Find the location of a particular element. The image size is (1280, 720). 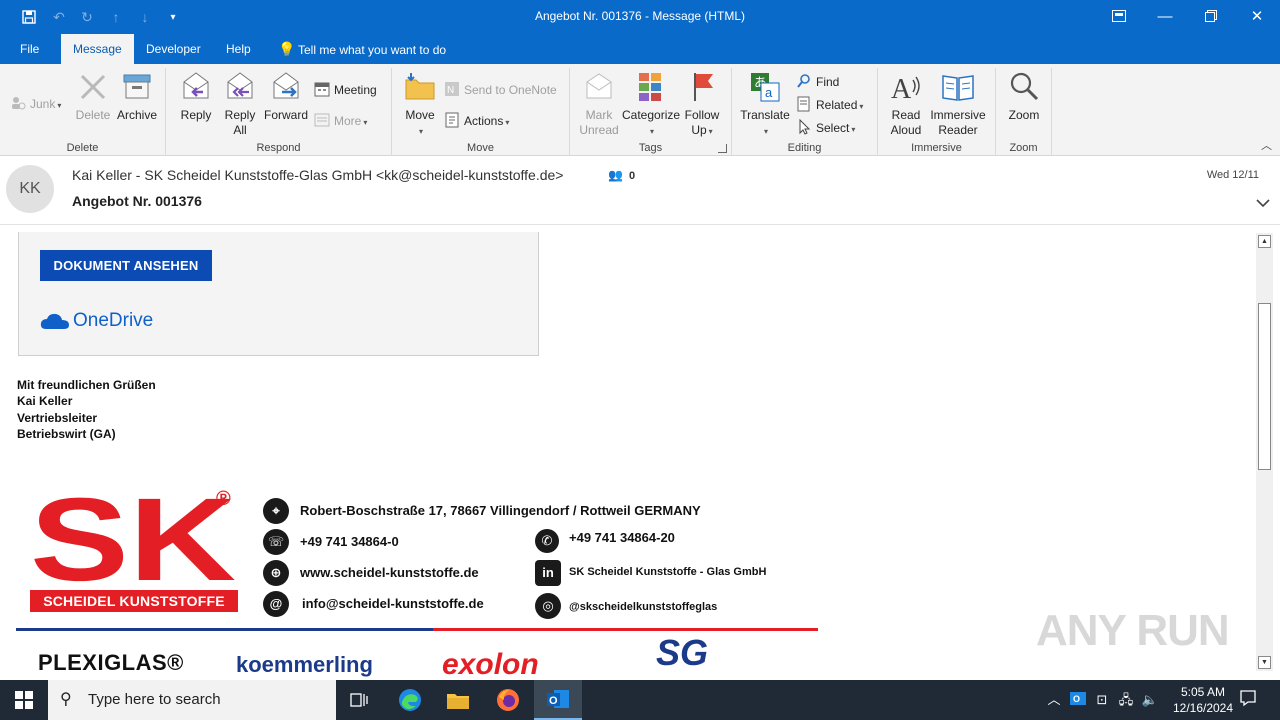

tags-dialog-launcher-icon is located at coordinates (722, 148).